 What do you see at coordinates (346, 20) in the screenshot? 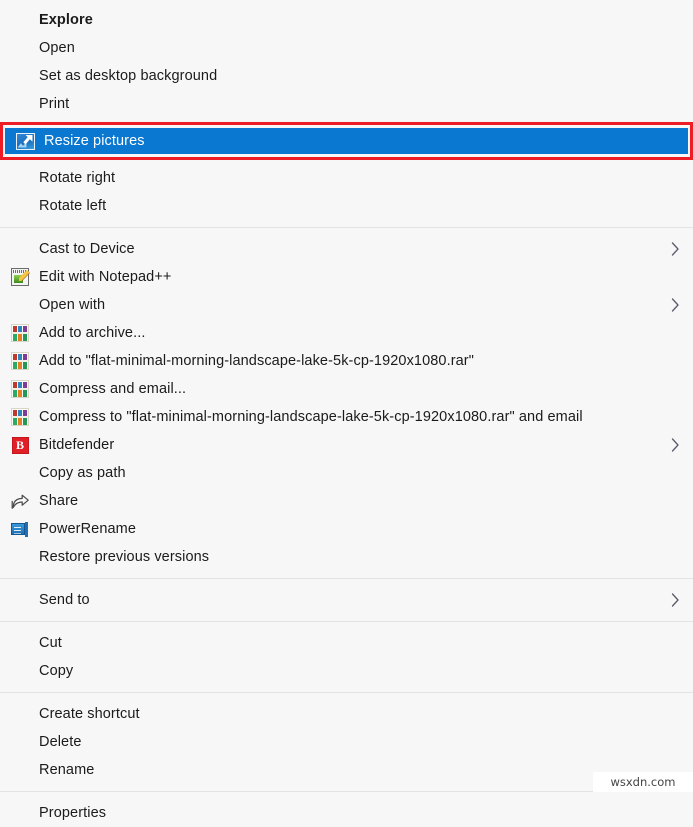
I see `menu-item-explore: Explore` at bounding box center [346, 20].